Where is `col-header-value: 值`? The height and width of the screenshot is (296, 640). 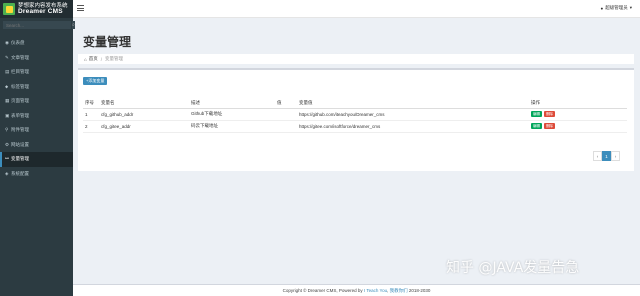
col-header-value: 值 is located at coordinates (286, 103).